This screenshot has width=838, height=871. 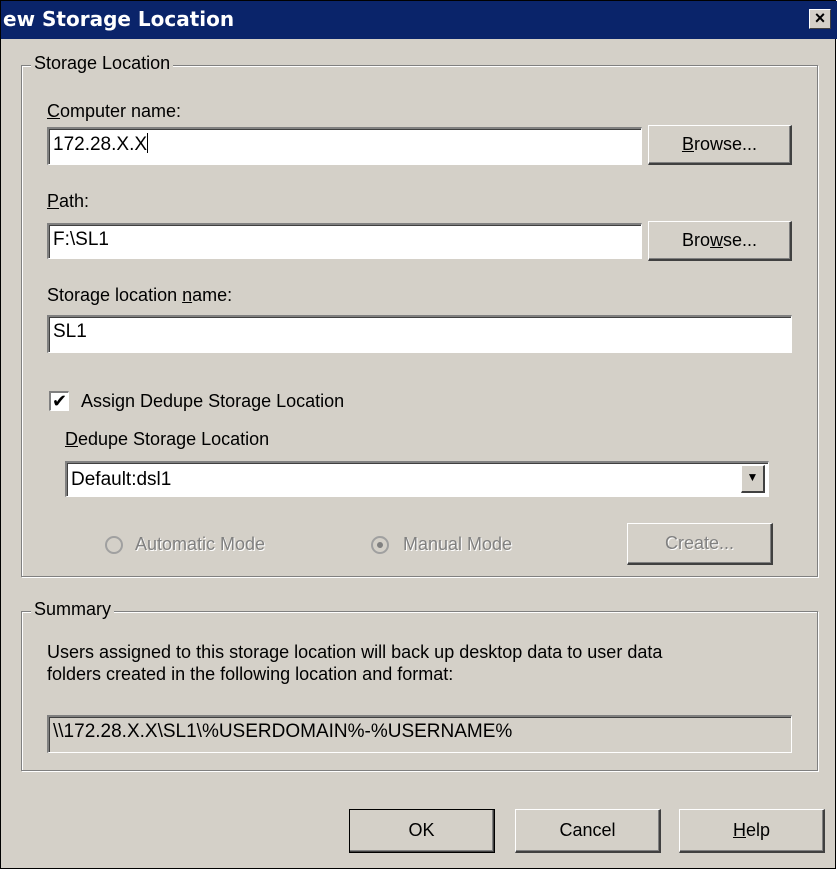 I want to click on computer-name-input: 172.28.X.X, so click(x=344, y=146).